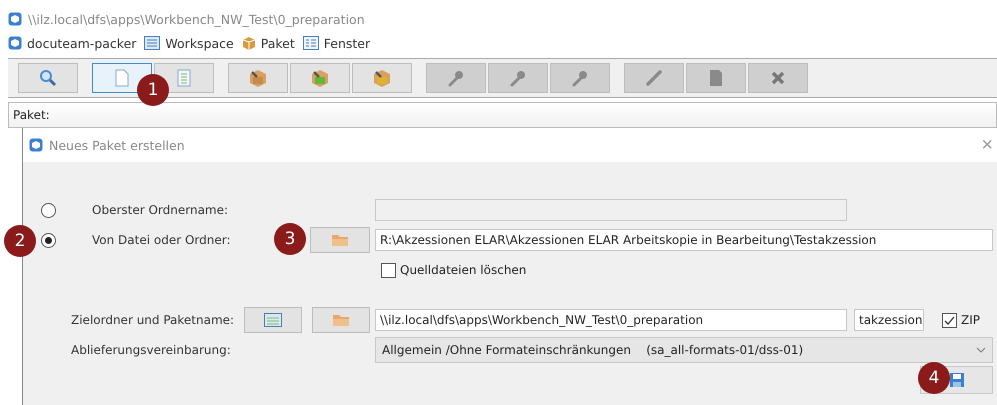 The image size is (997, 405). I want to click on sheet-icon, so click(716, 78).